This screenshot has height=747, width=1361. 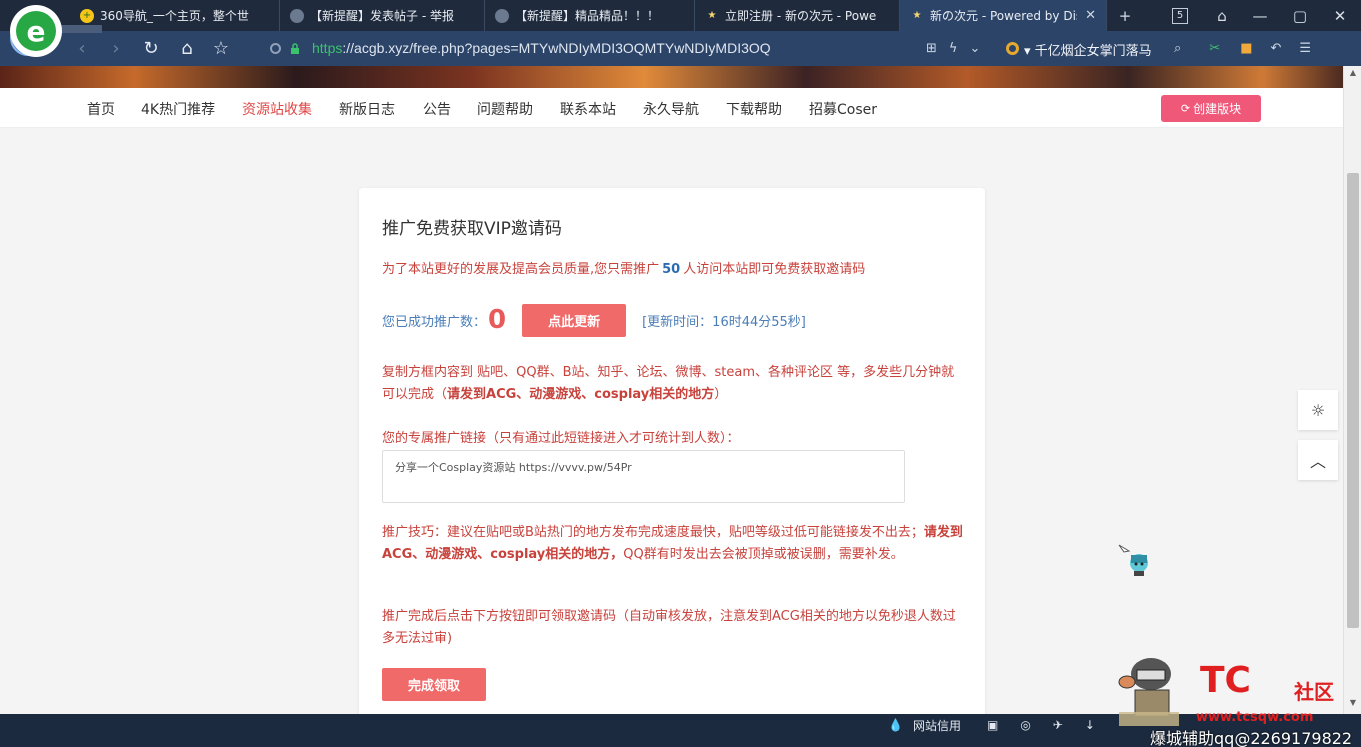 I want to click on pin-icon: ✈, so click(x=1058, y=725).